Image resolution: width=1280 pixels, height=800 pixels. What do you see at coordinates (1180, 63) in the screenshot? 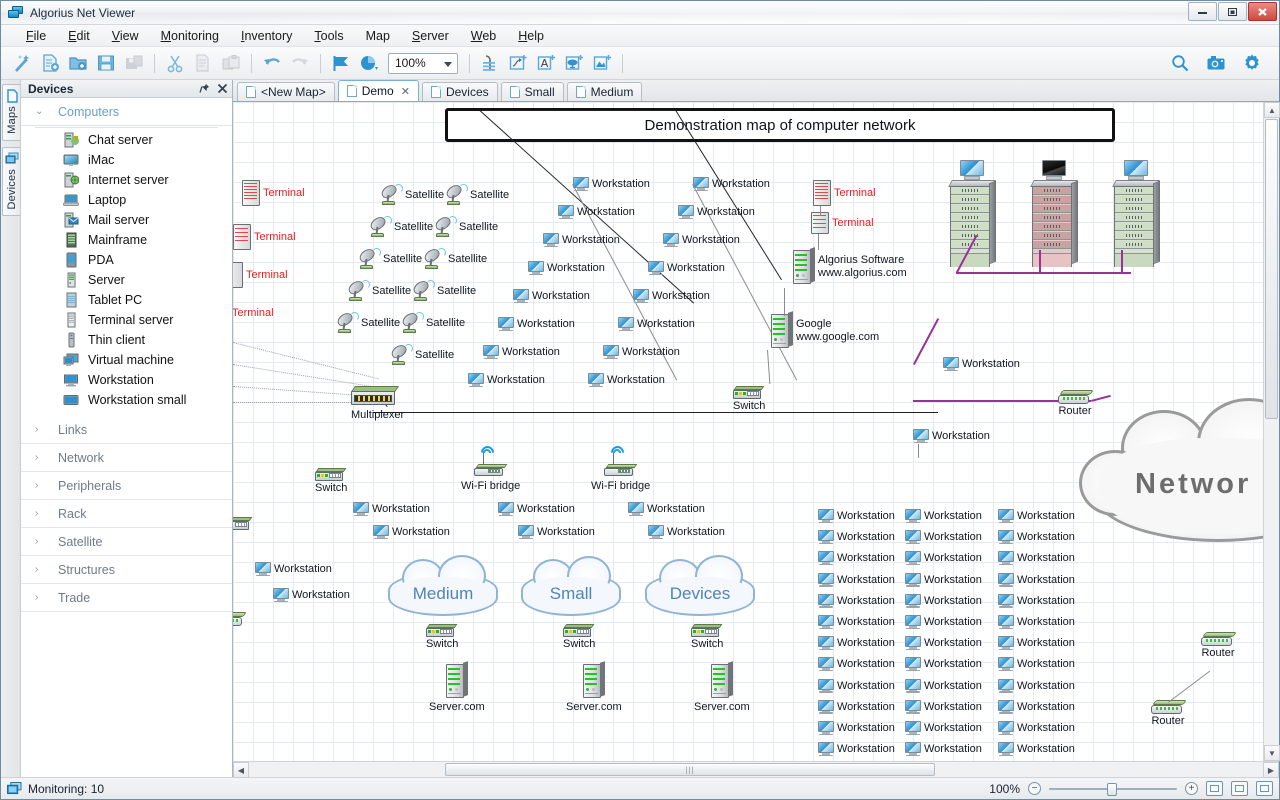
I see `search-icon` at bounding box center [1180, 63].